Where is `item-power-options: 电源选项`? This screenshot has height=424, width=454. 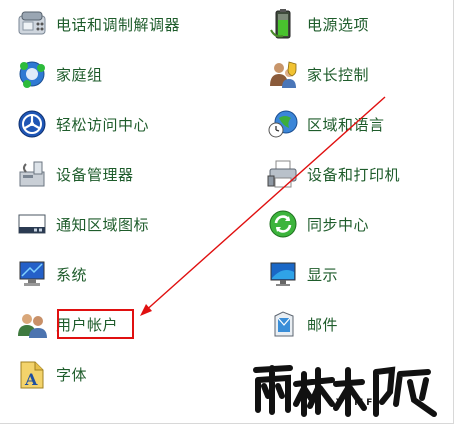 item-power-options: 电源选项 is located at coordinates (317, 24).